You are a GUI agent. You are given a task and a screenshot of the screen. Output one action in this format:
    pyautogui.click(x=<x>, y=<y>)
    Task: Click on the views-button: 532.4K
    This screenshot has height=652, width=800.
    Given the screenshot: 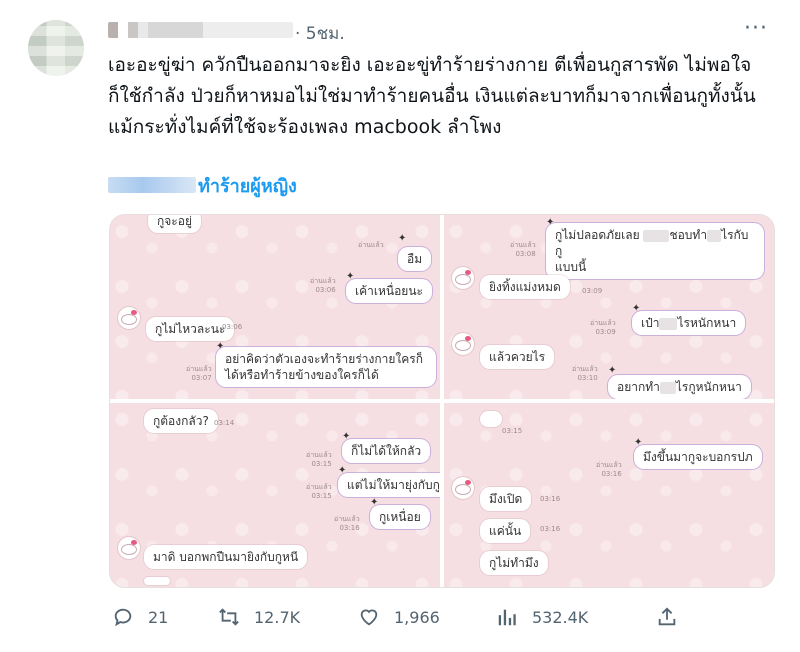 What is the action you would take?
    pyautogui.click(x=542, y=617)
    